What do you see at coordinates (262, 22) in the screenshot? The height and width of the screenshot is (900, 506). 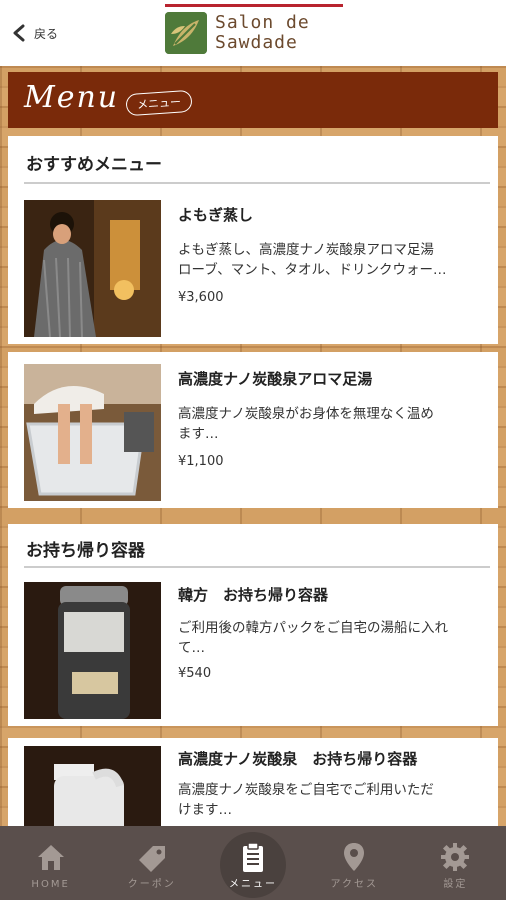 I see `logo-line-1: Salon de` at bounding box center [262, 22].